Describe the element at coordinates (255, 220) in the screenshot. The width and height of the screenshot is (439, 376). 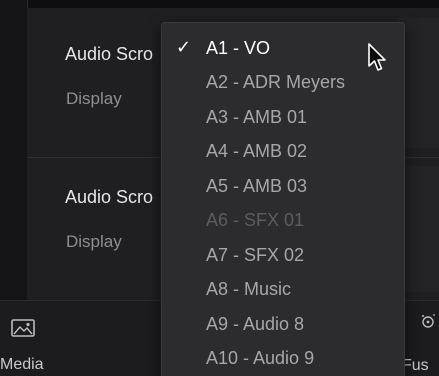
I see `menu-item-label: A6 - SFX 01` at that location.